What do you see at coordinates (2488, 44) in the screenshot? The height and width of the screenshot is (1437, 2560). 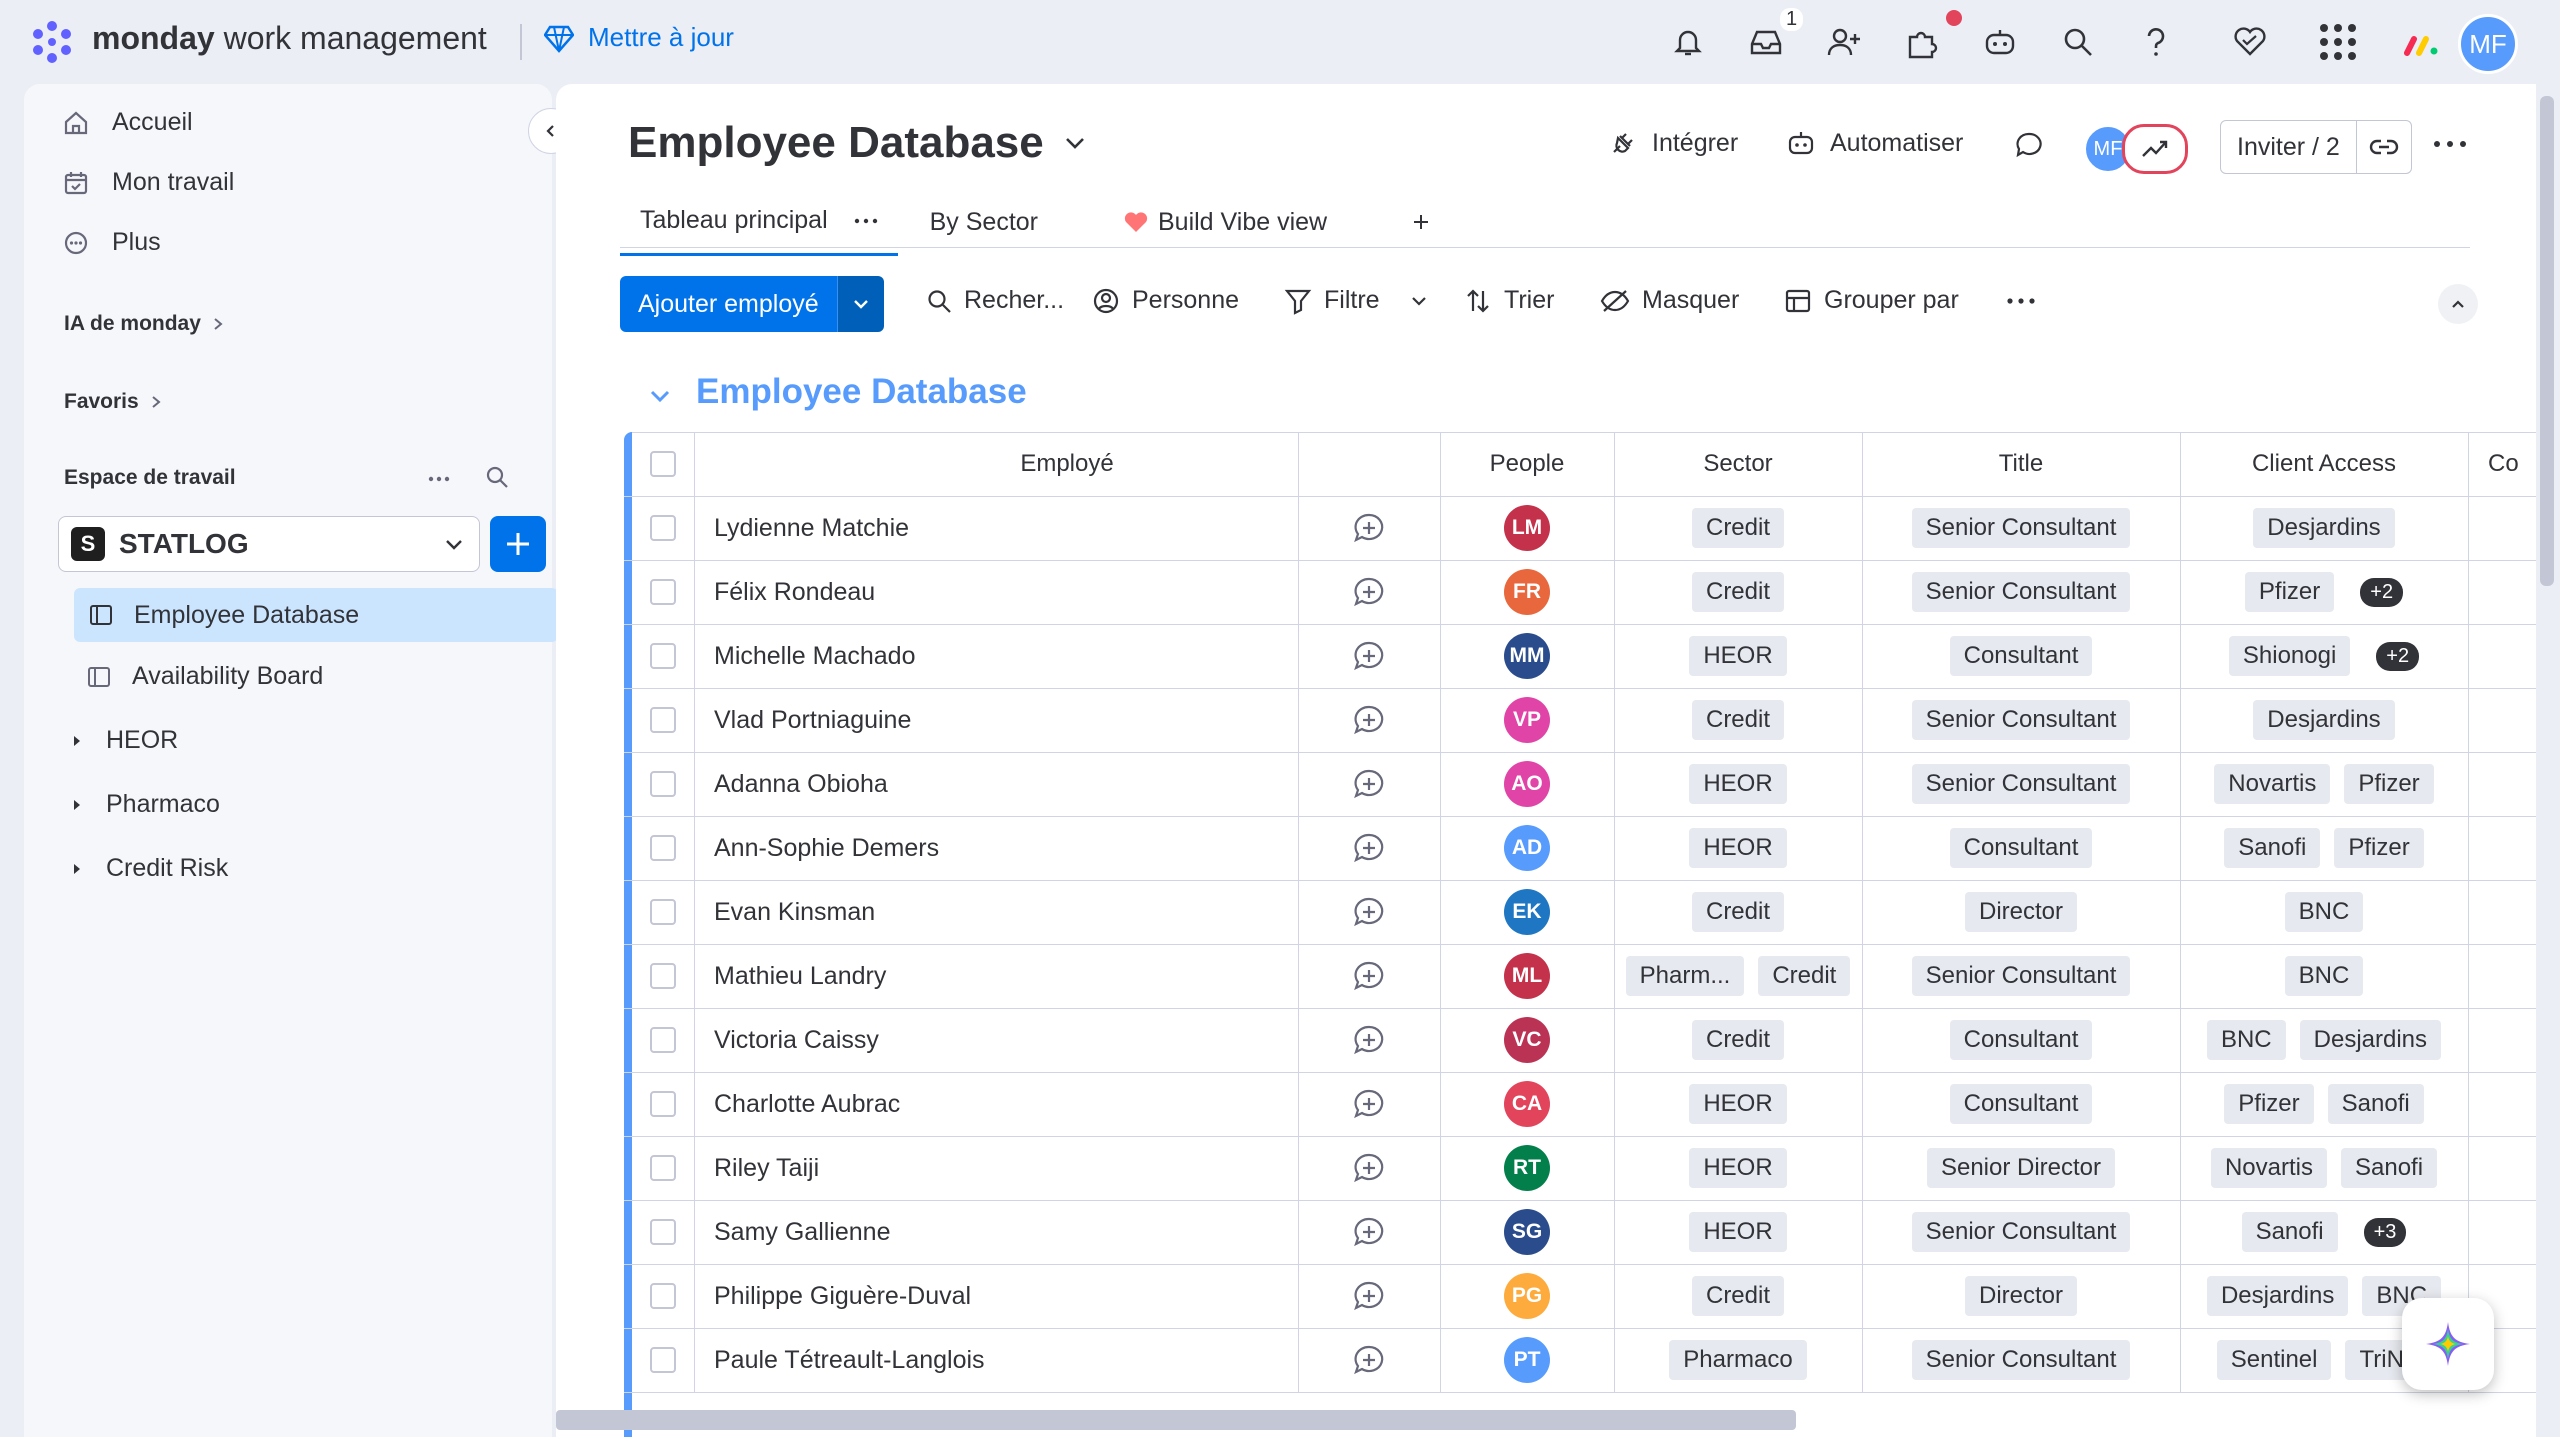 I see `user-avatar: MF` at bounding box center [2488, 44].